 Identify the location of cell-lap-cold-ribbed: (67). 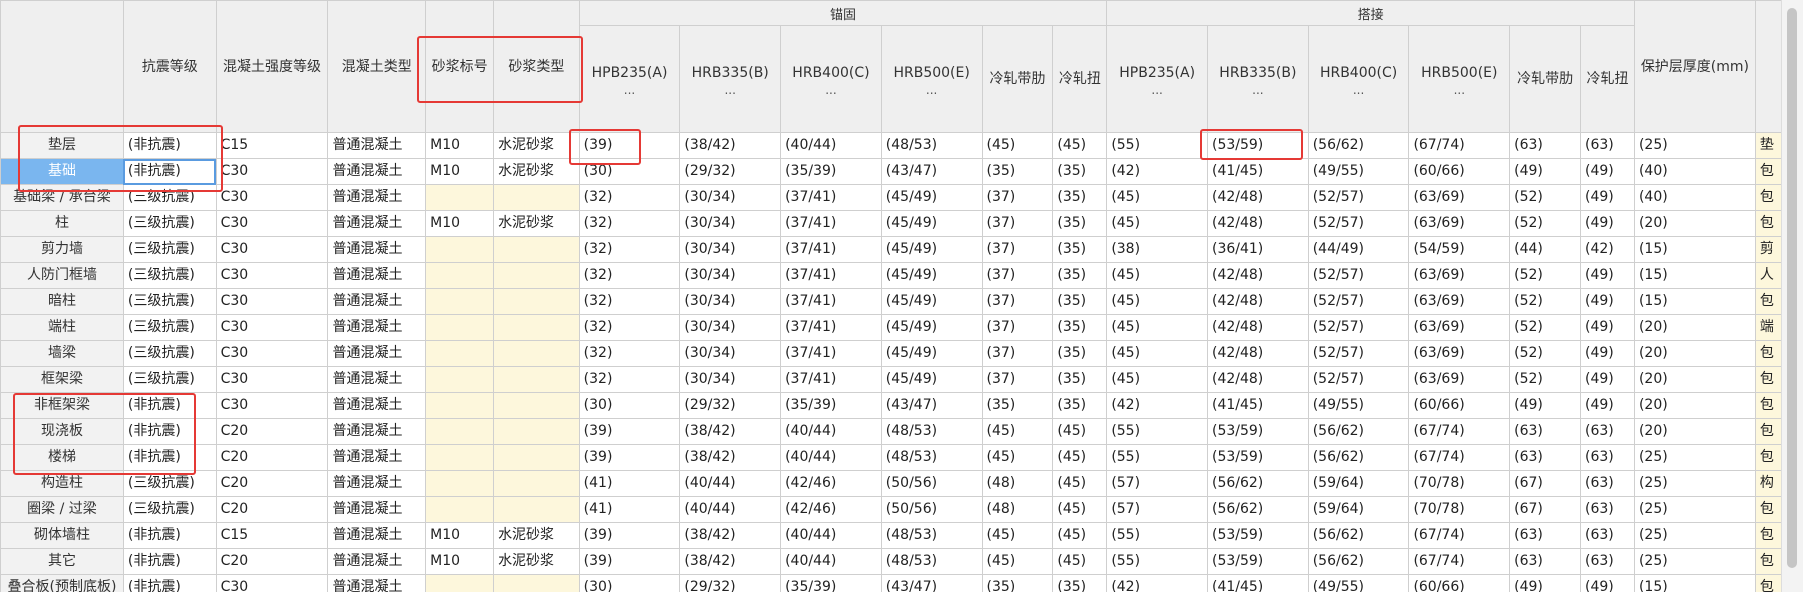
(1545, 509).